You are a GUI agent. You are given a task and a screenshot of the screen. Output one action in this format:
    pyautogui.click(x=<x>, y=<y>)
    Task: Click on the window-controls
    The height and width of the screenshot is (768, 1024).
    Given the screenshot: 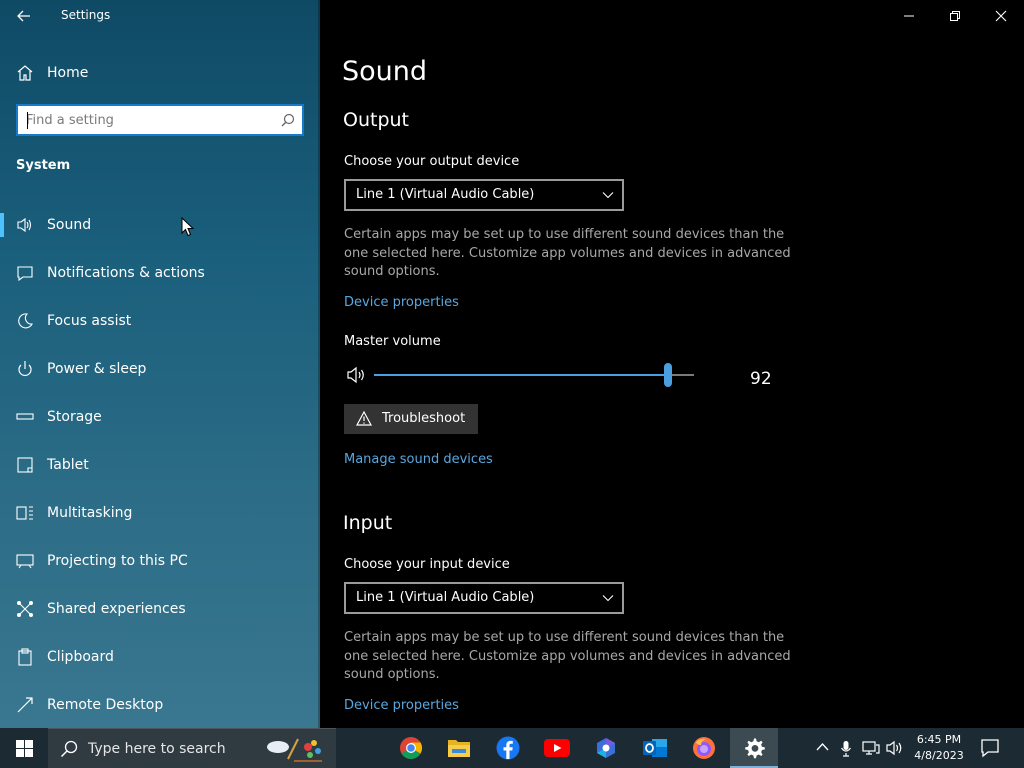 What is the action you would take?
    pyautogui.click(x=955, y=16)
    